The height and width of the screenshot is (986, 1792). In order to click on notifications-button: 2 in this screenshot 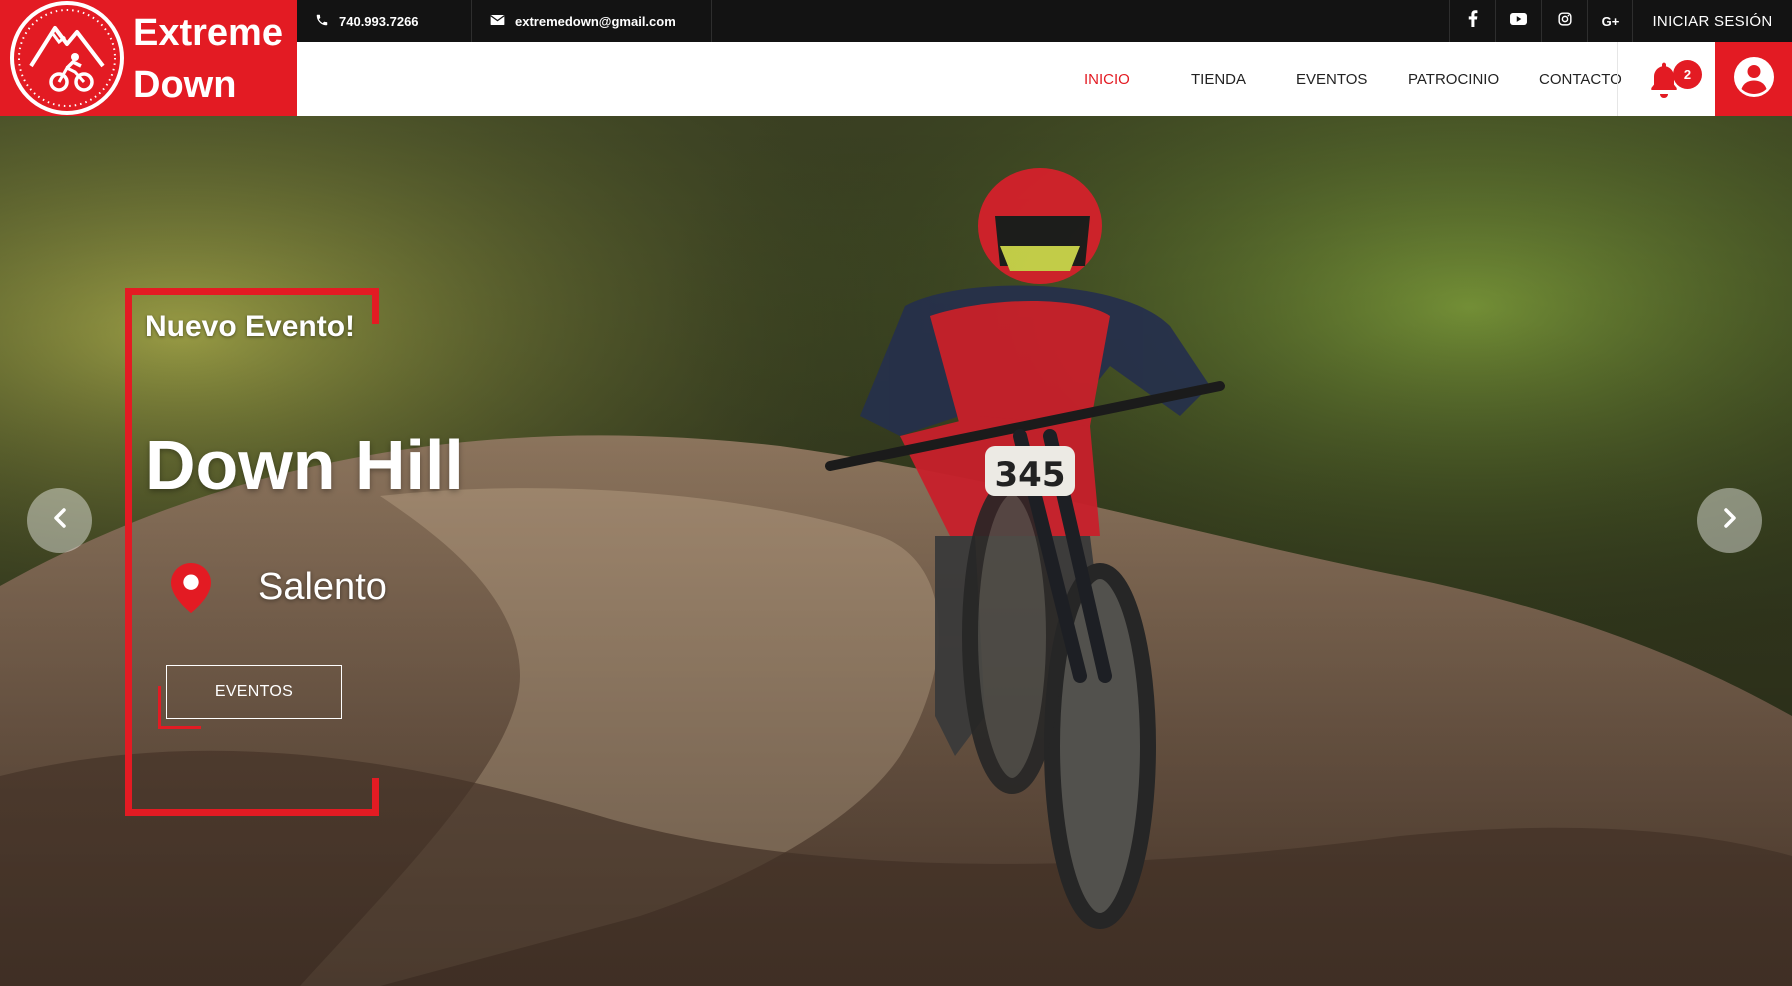, I will do `click(1666, 79)`.